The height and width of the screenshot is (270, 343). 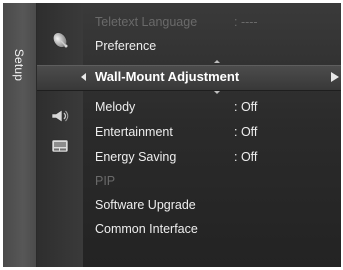 What do you see at coordinates (83, 77) in the screenshot?
I see `selection-pointer` at bounding box center [83, 77].